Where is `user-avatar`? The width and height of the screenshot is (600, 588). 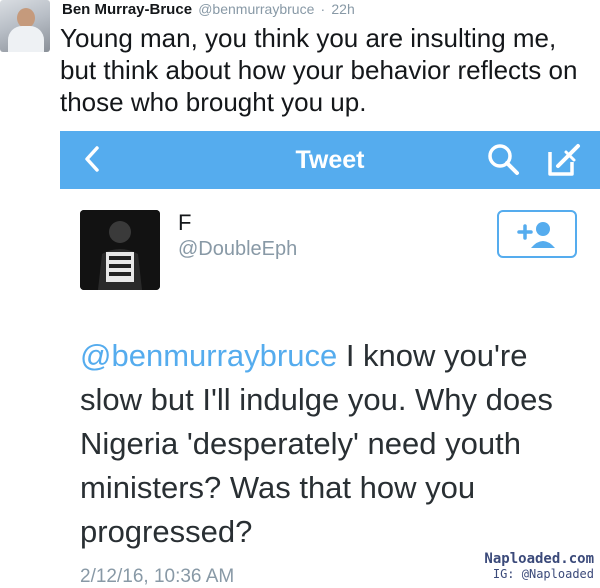
user-avatar is located at coordinates (120, 250).